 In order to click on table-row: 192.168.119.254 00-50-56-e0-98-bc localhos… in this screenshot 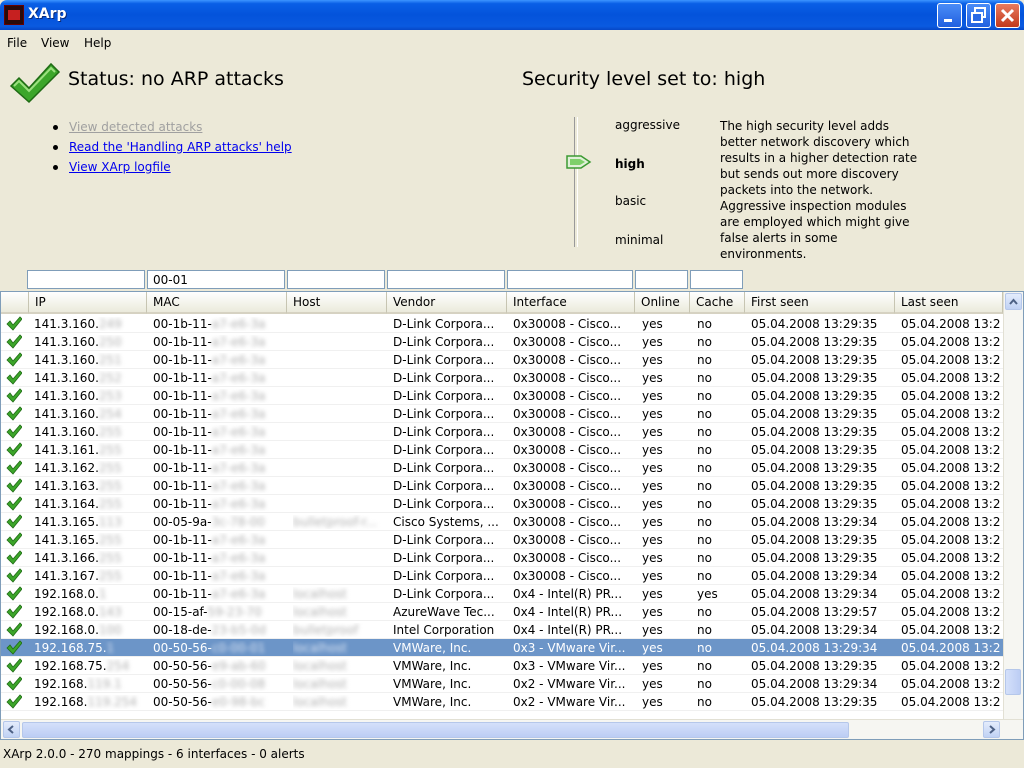, I will do `click(502, 702)`.